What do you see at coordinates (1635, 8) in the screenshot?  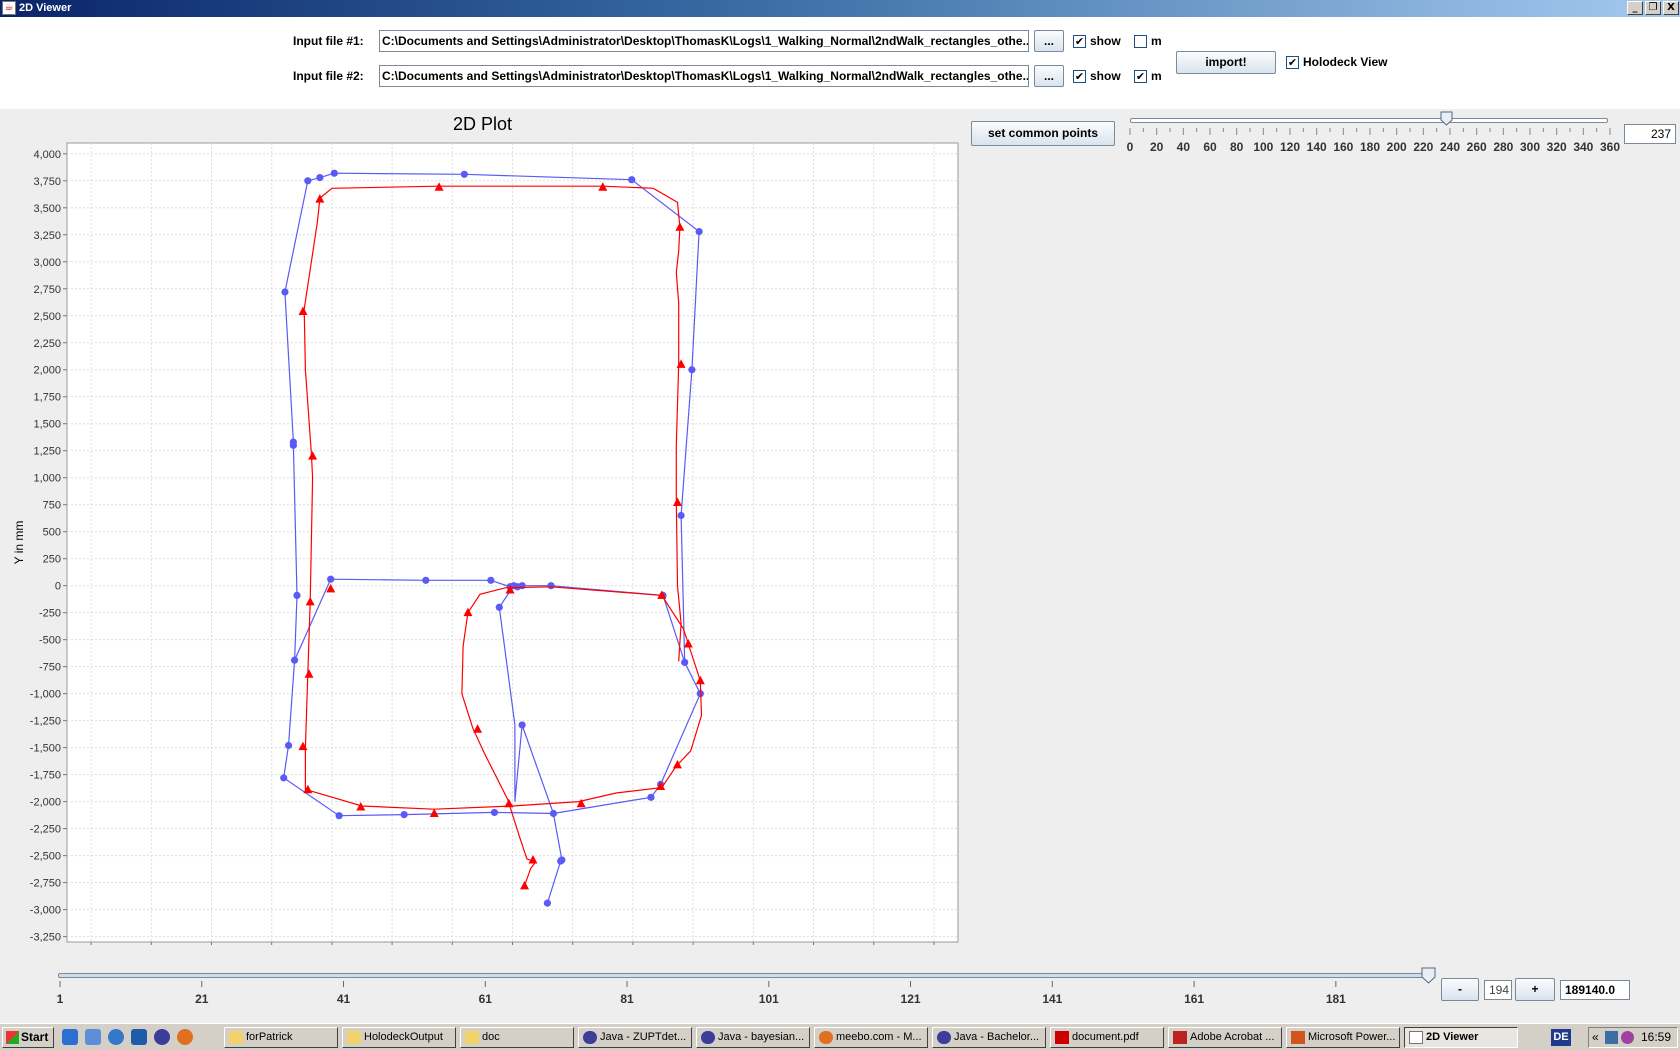 I see `minimize-button: _` at bounding box center [1635, 8].